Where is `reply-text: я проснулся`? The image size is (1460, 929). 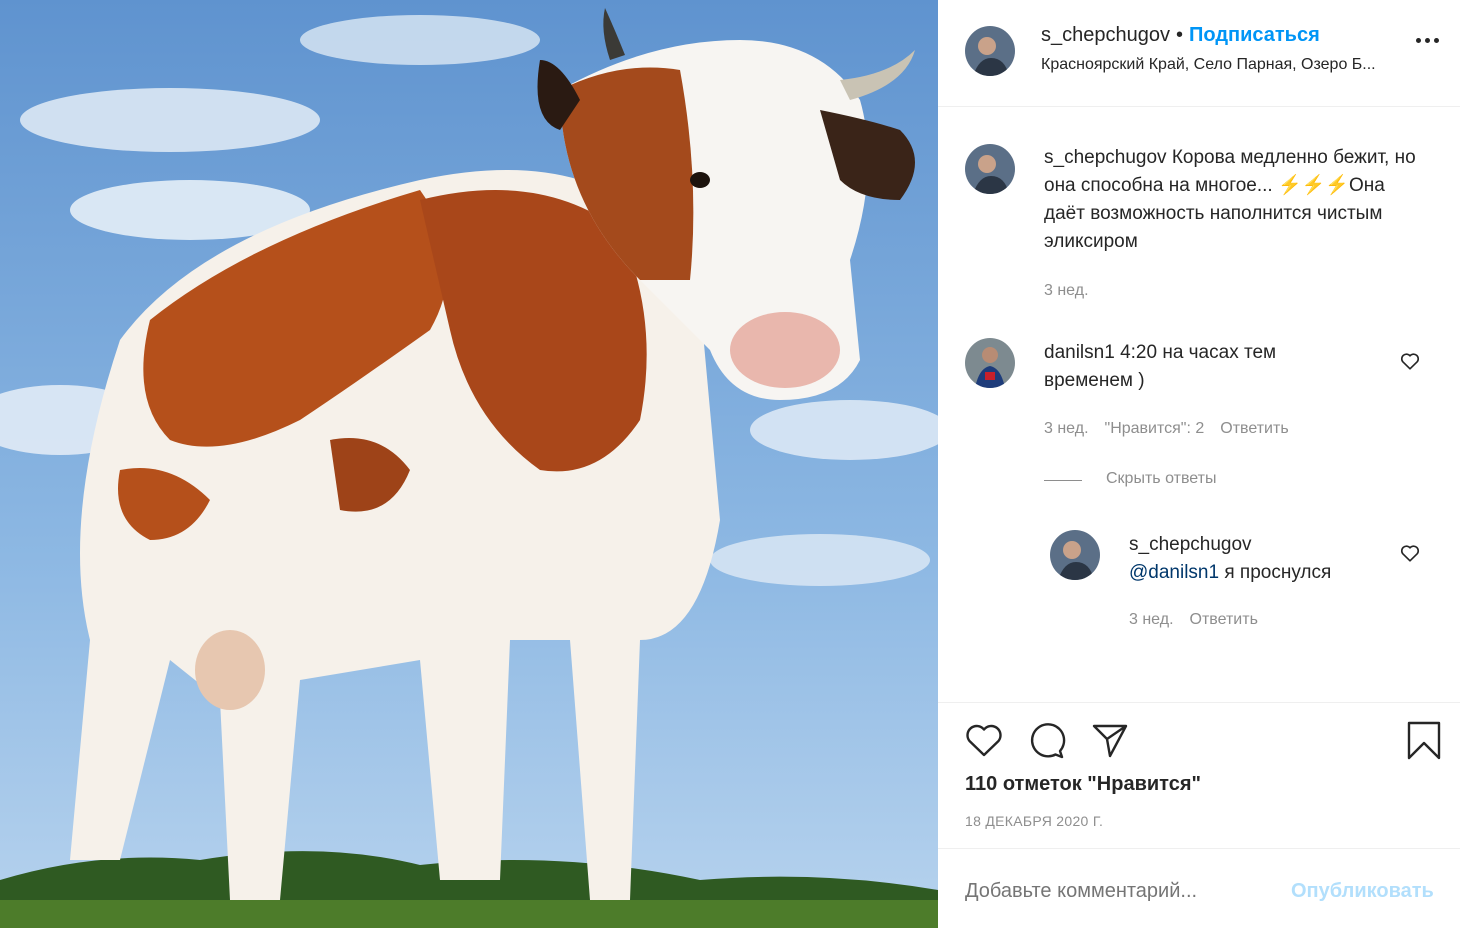
reply-text: я проснулся is located at coordinates (1278, 572).